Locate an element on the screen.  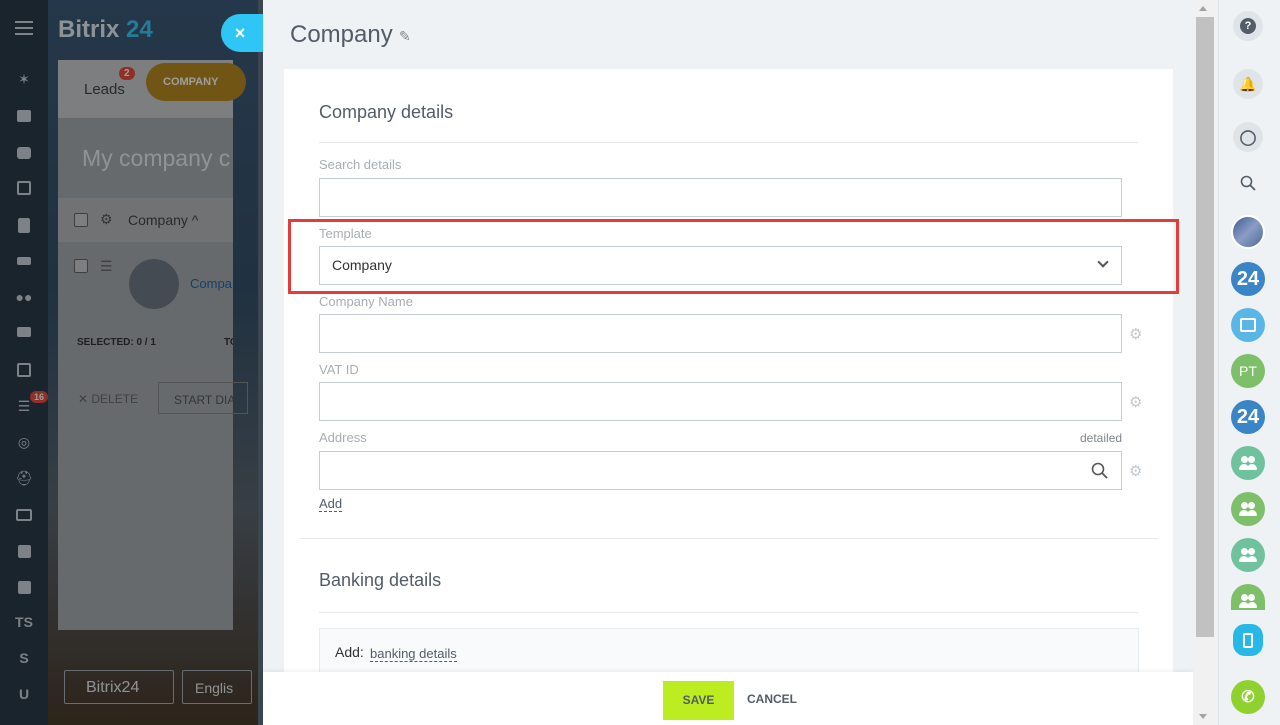
add-banking-details-link: banking details is located at coordinates (413, 654).